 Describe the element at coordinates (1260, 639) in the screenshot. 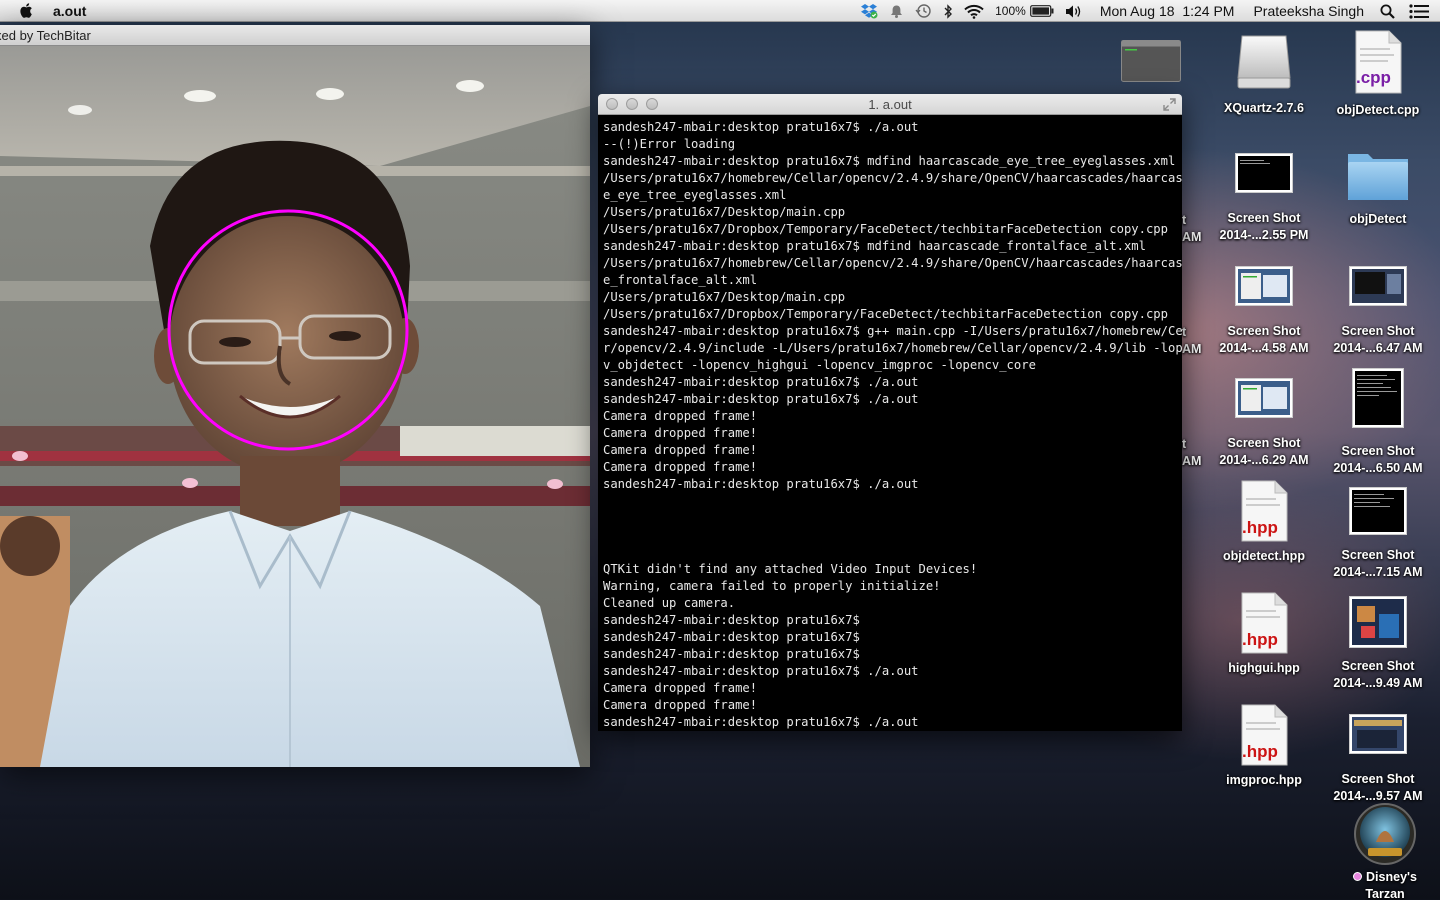

I see `hpp-badge: .hpp` at that location.